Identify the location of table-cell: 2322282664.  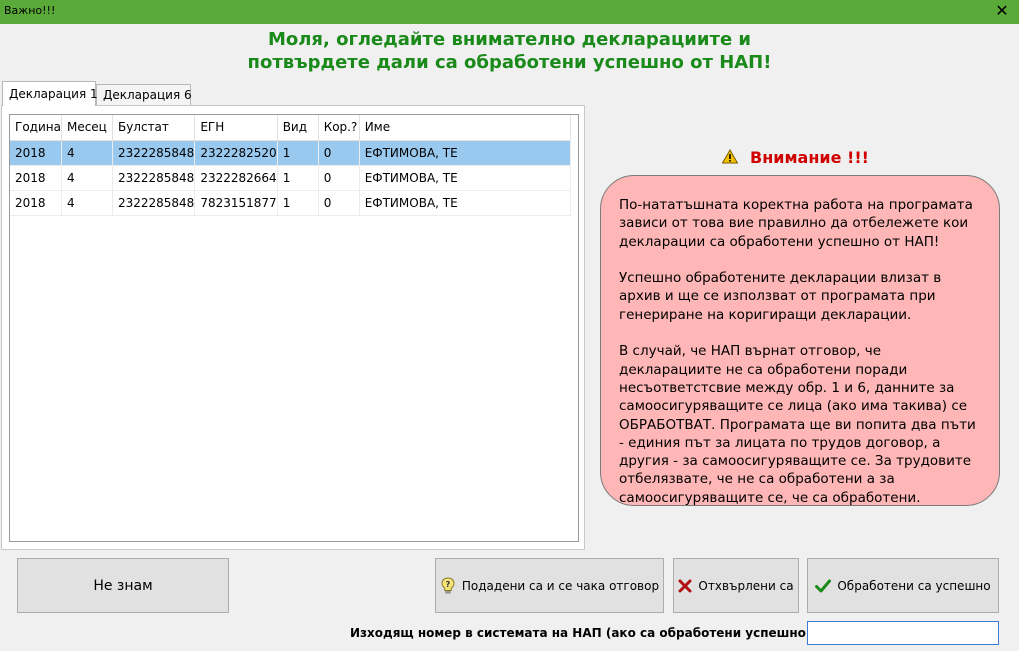
(236, 178).